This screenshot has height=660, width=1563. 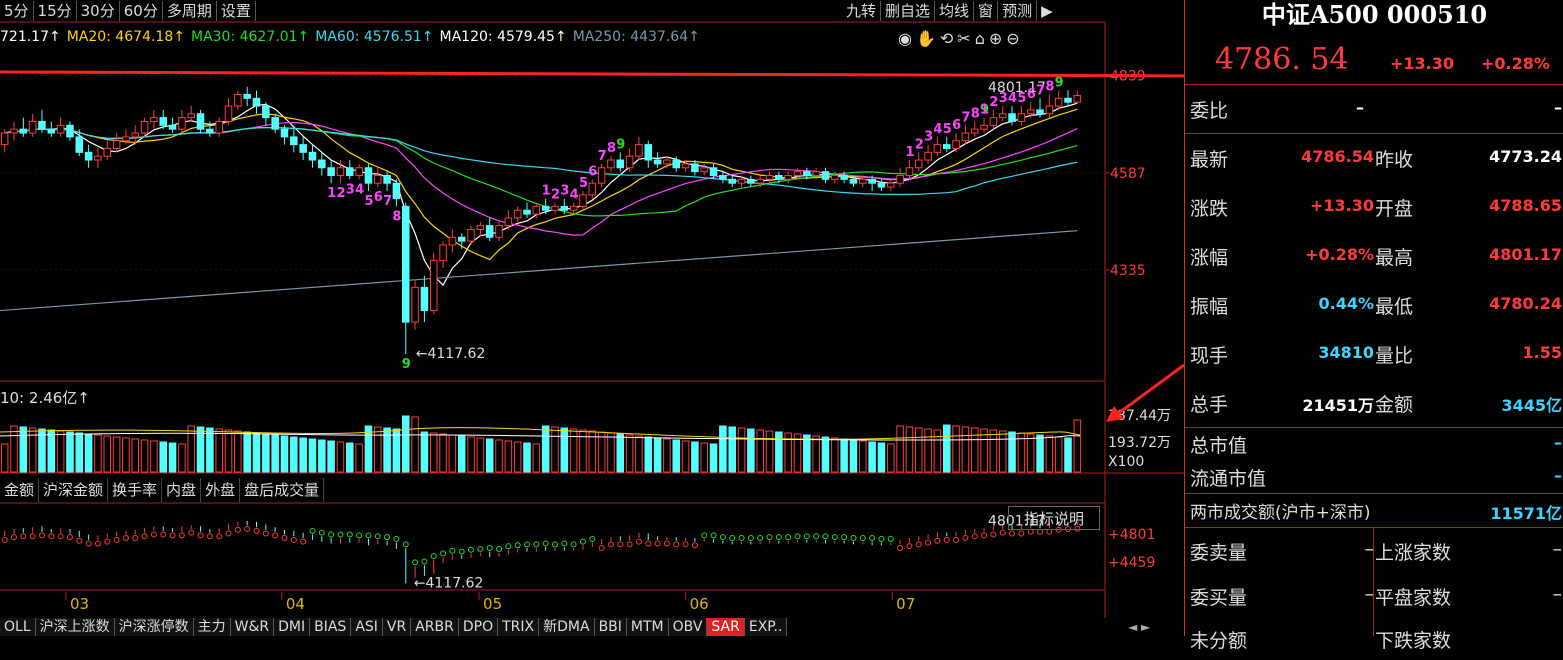 What do you see at coordinates (1131, 535) in the screenshot?
I see `sar-axis-tick: +4801` at bounding box center [1131, 535].